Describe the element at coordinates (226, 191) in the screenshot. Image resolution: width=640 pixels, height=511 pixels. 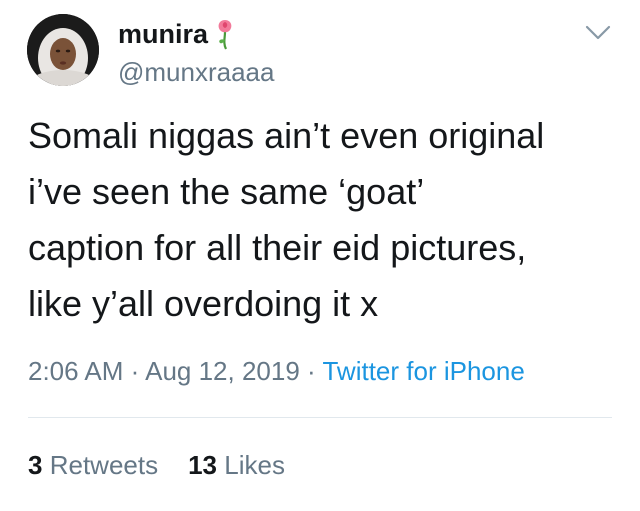
I see `tweet-text-line: i’ve seen the same ‘goat’` at that location.